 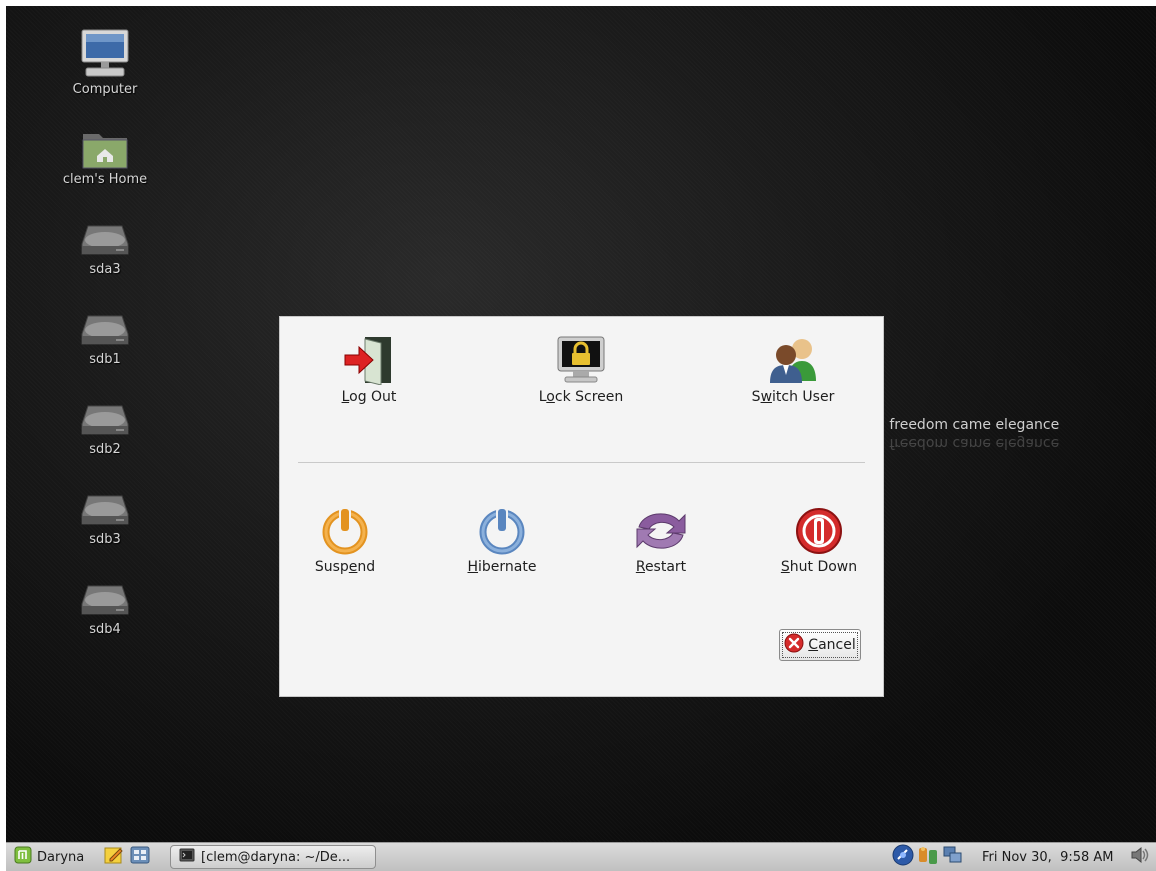 What do you see at coordinates (105, 629) in the screenshot?
I see `desktop-icon-label: sdb4` at bounding box center [105, 629].